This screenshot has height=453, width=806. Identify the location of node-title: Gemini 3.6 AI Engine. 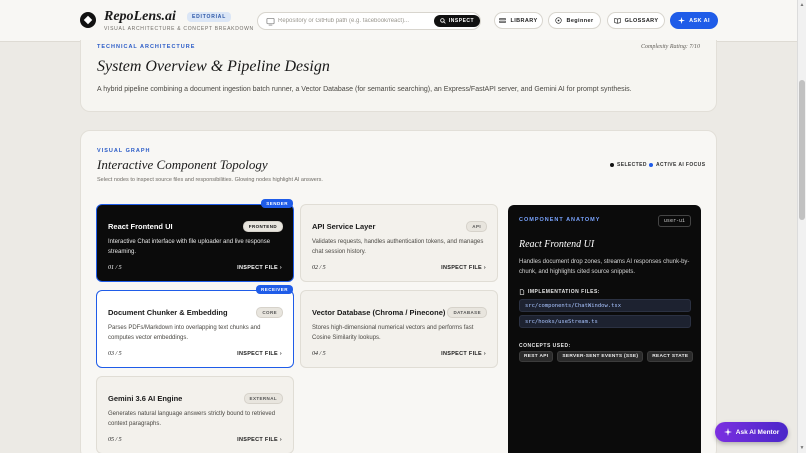
(145, 398).